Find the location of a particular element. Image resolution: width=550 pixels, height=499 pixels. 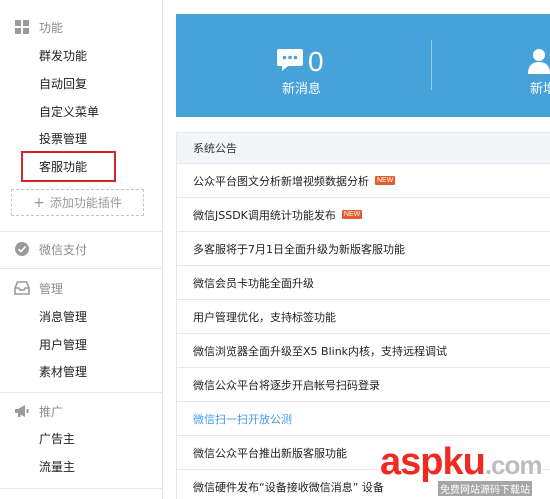

sidebar-item-advertiser: 广告主 is located at coordinates (57, 439).